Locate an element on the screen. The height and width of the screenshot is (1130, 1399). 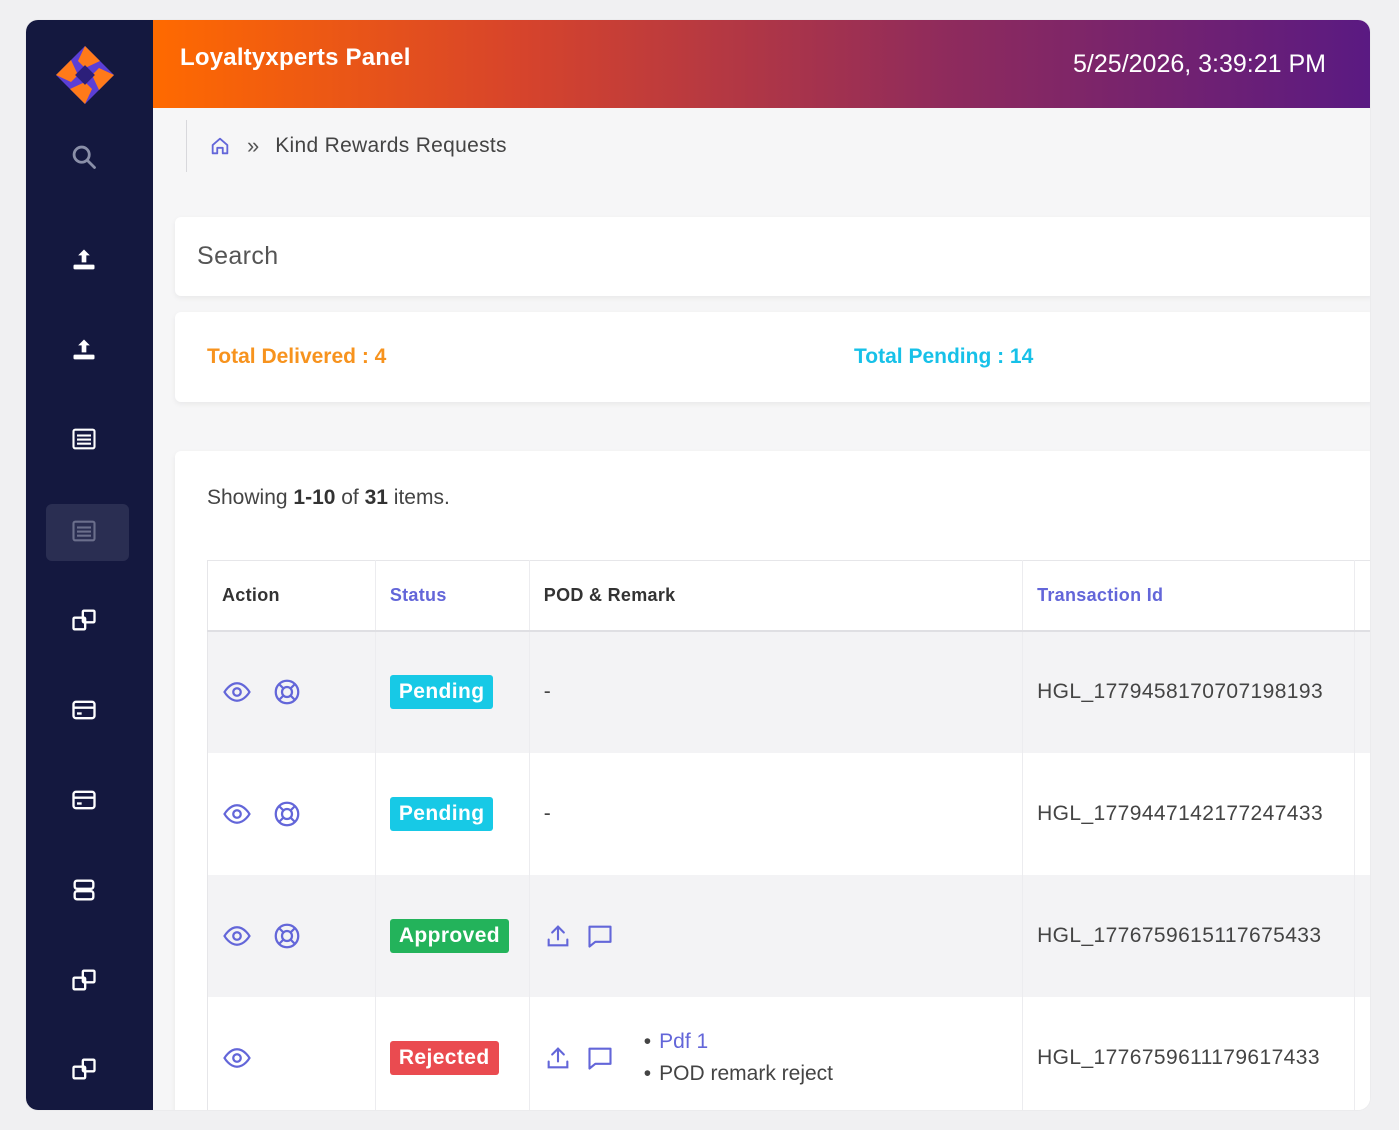
table-row: Pending - HGL_1779458170707198193 is located at coordinates (788, 691).